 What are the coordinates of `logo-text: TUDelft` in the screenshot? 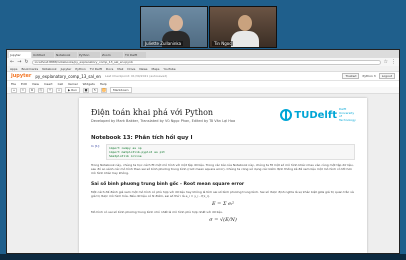 It's located at (315, 115).